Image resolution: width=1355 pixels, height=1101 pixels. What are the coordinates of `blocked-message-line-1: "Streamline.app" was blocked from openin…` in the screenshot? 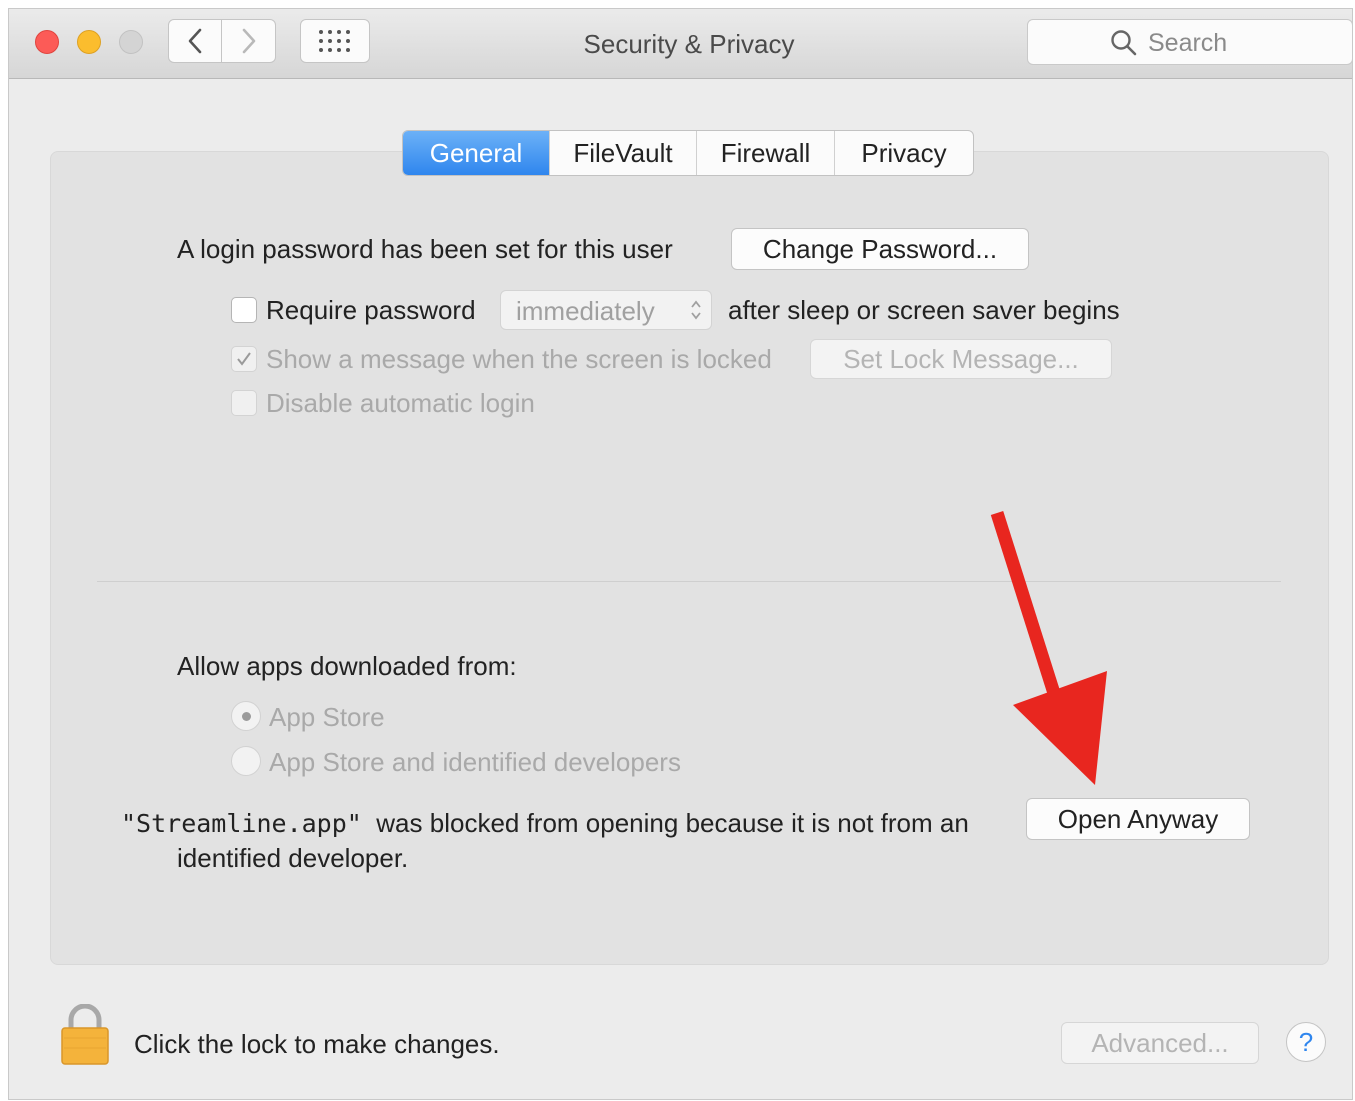 It's located at (545, 823).